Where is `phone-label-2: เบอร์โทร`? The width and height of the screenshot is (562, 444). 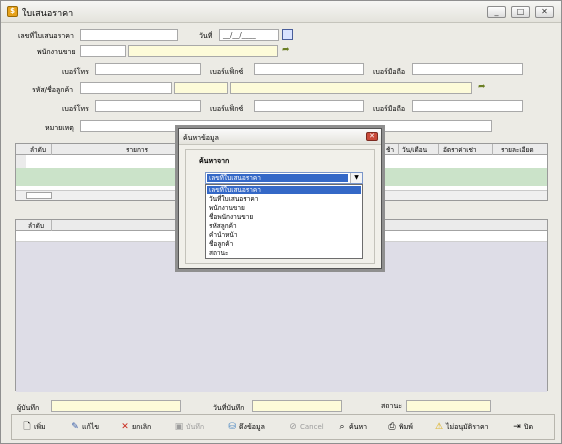 phone-label-2: เบอร์โทร is located at coordinates (75, 109).